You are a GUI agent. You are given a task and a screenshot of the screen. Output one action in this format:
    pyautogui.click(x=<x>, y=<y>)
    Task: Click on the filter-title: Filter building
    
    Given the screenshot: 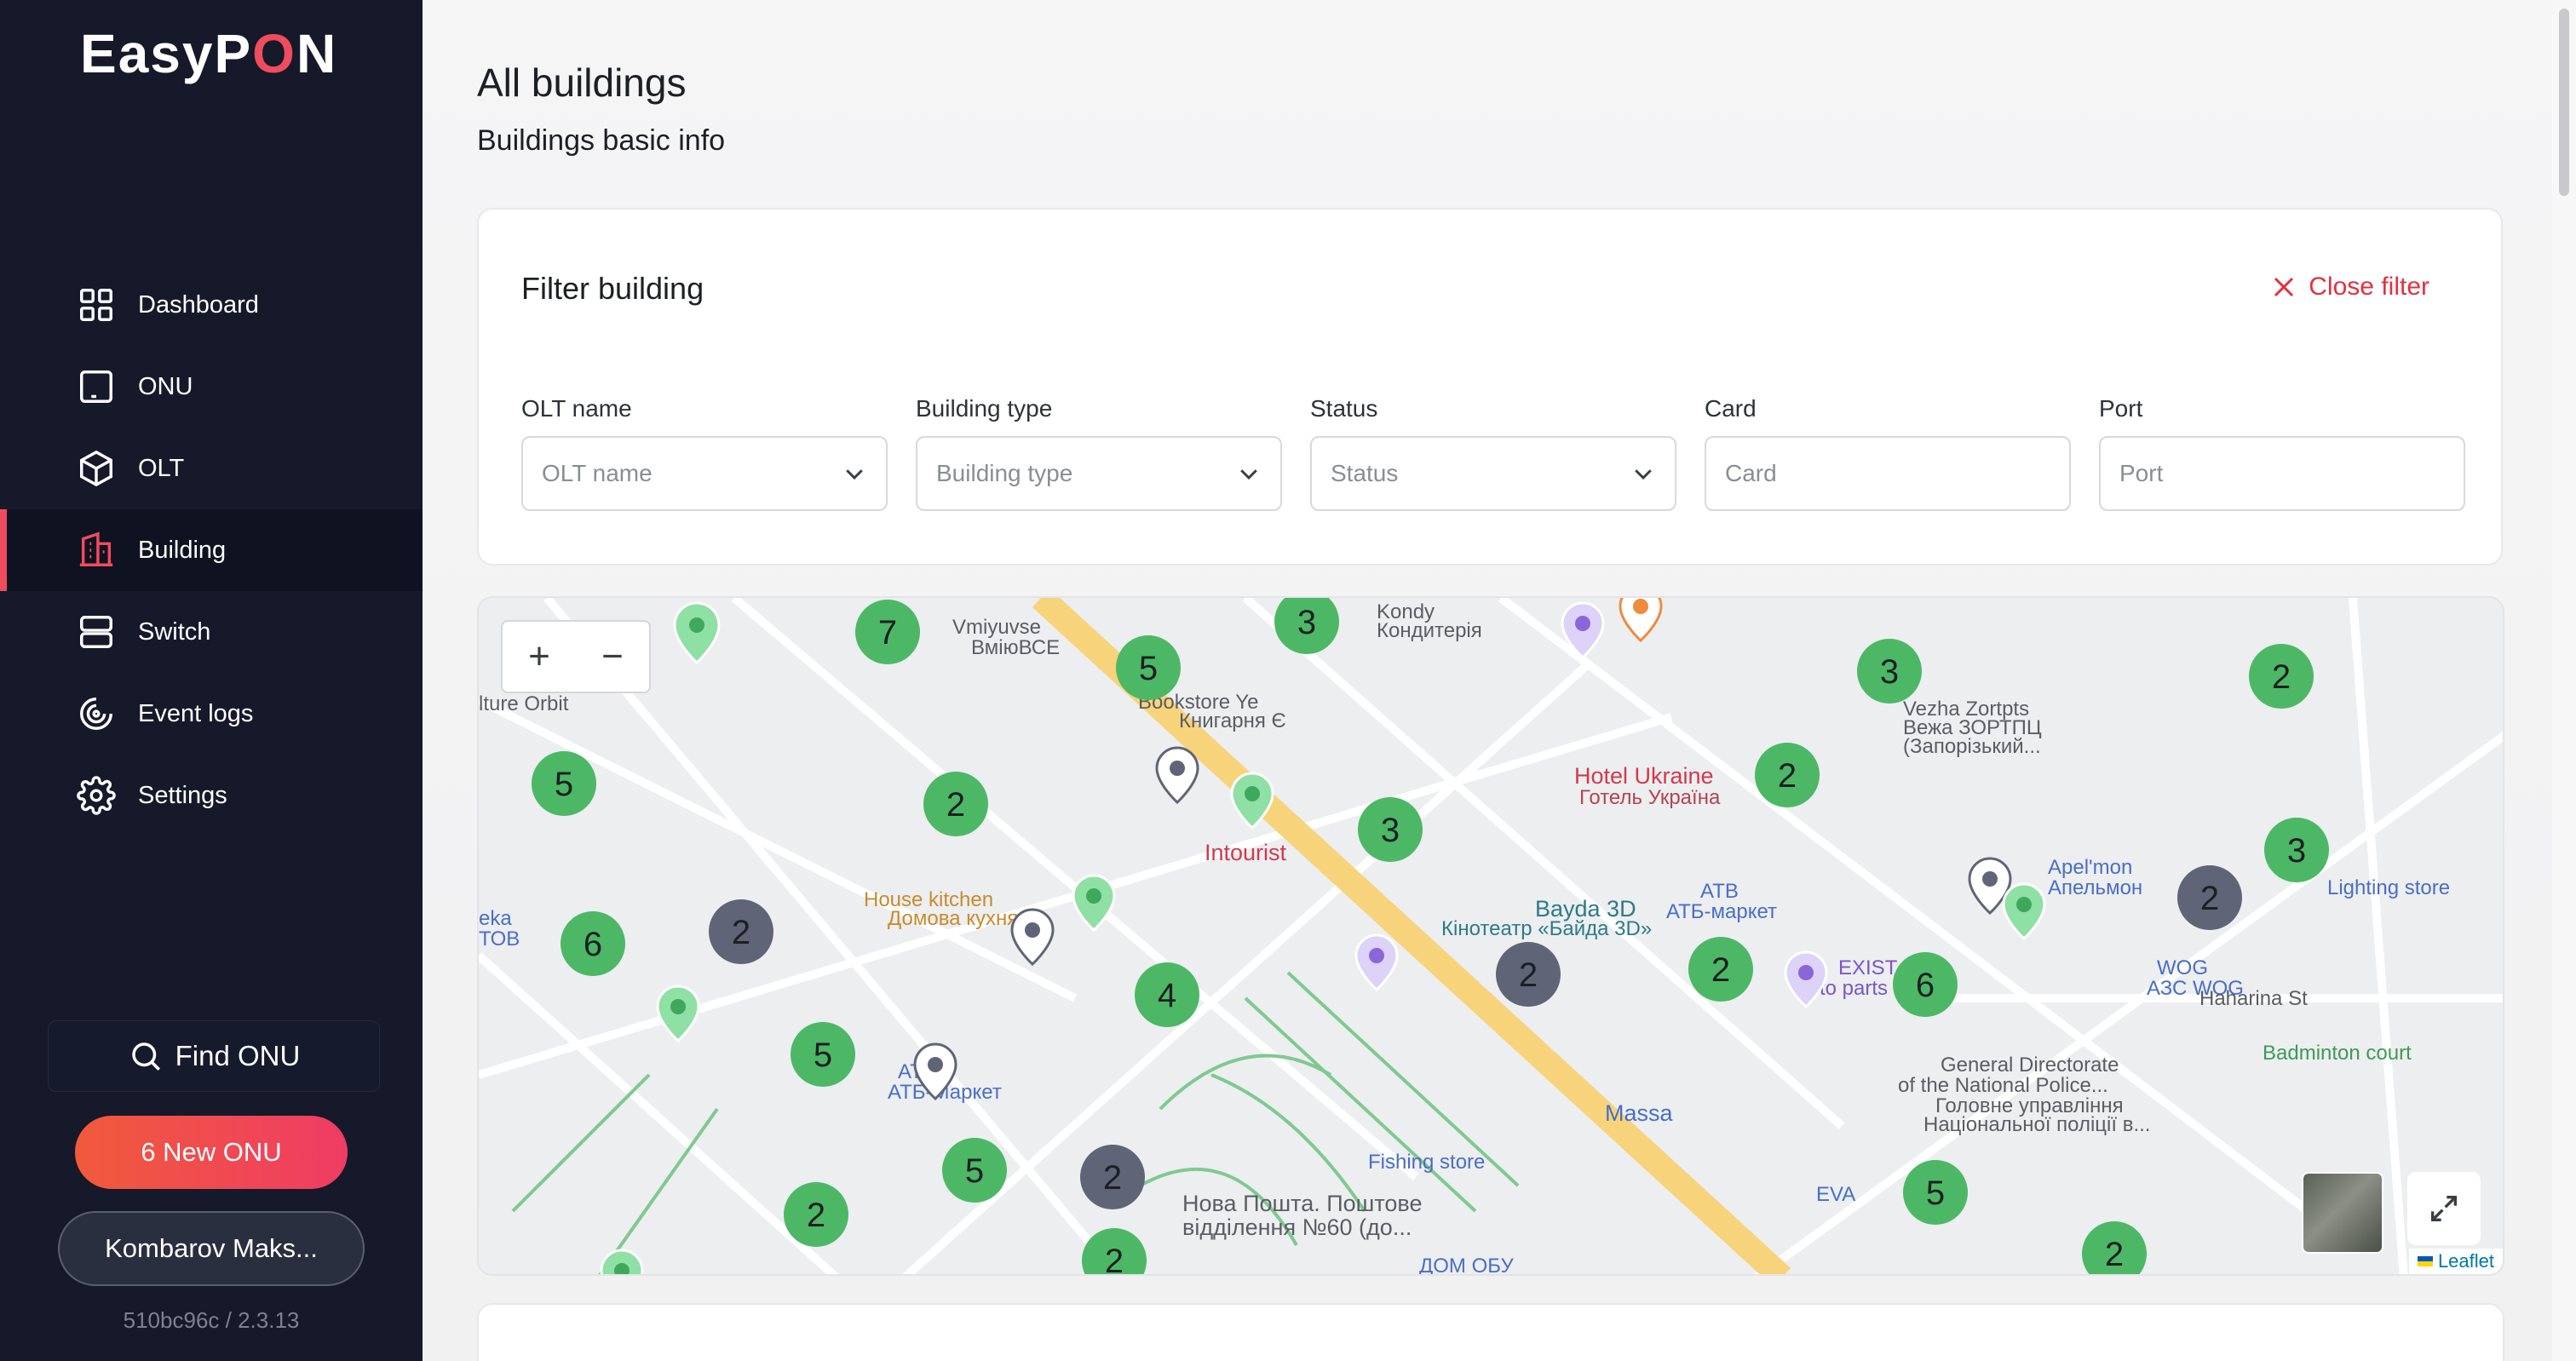 What is the action you would take?
    pyautogui.click(x=613, y=288)
    